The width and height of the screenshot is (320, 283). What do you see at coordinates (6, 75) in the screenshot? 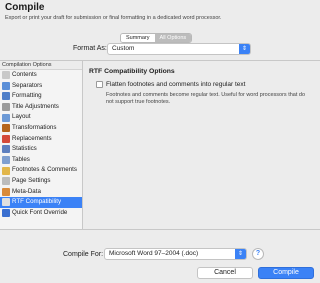
I see `contents-icon` at bounding box center [6, 75].